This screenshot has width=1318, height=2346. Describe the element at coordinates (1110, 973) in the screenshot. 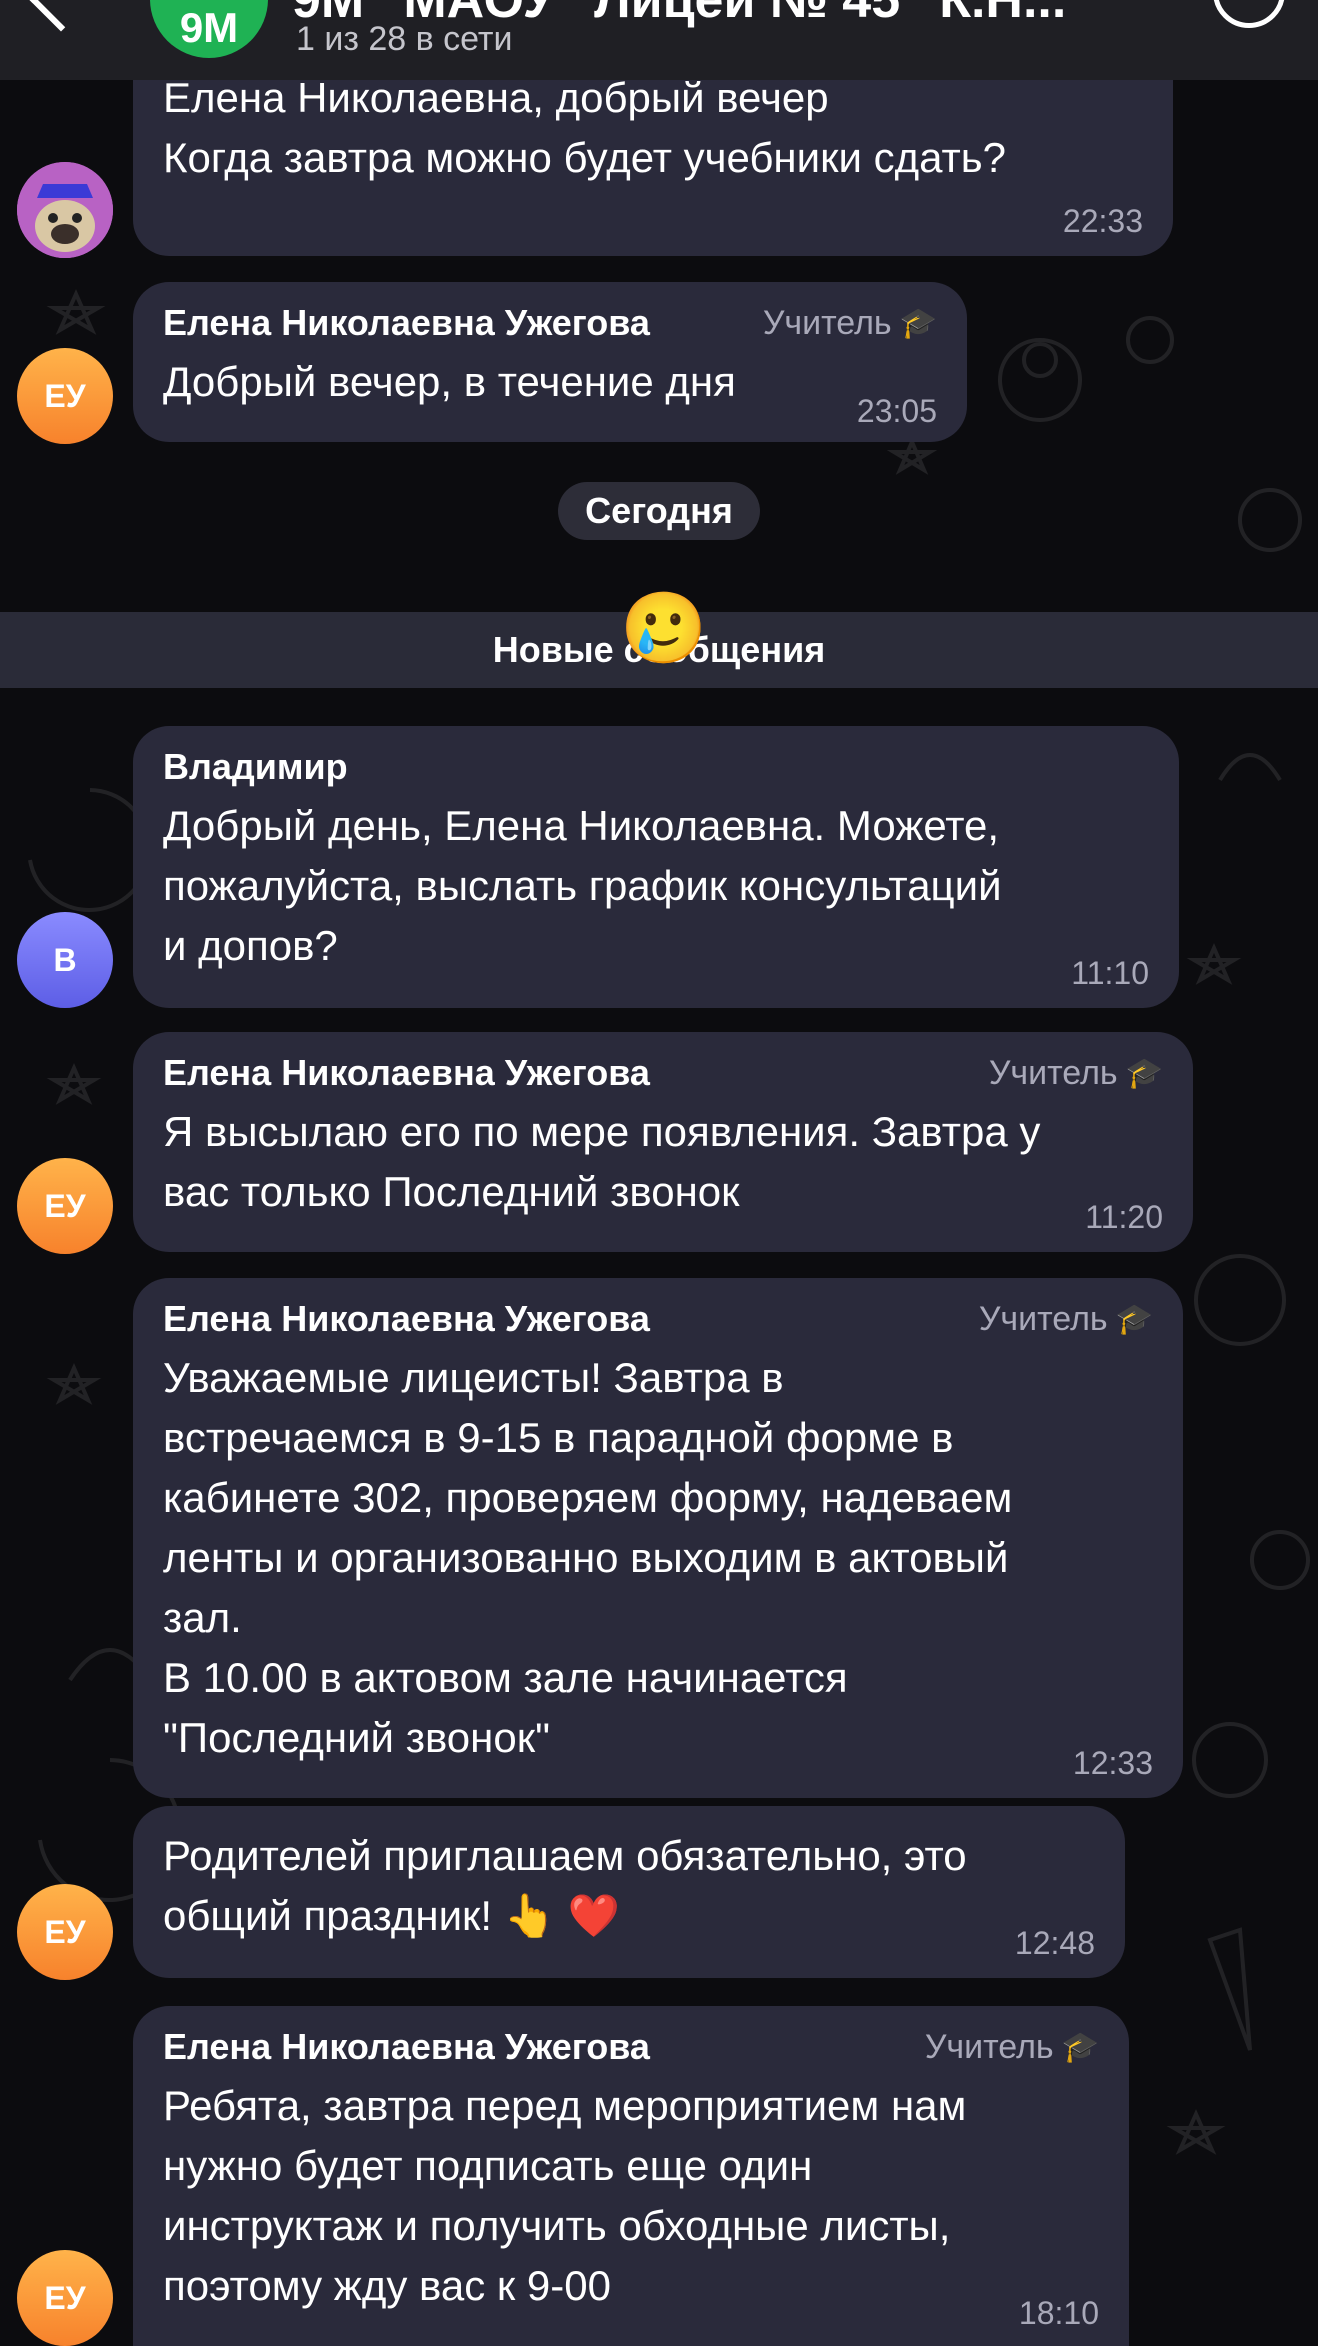

I see `message-time: 11:10` at that location.